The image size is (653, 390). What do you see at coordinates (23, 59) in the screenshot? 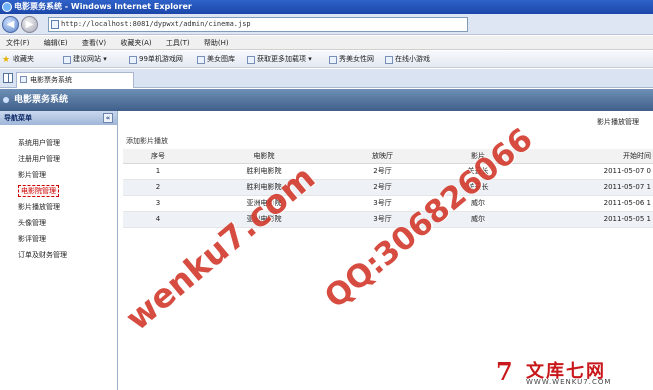
I see `favorites-label: 收藏夹` at bounding box center [23, 59].